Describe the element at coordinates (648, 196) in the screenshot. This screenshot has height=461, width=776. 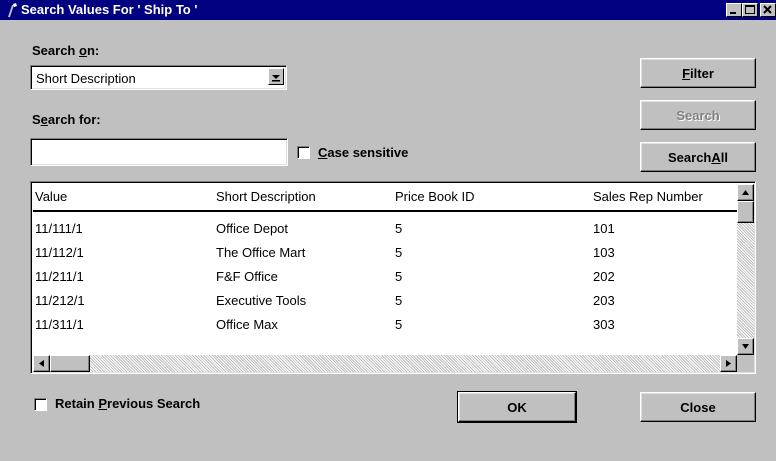
I see `column-header-sales-rep-number: Sales Rep Number` at that location.